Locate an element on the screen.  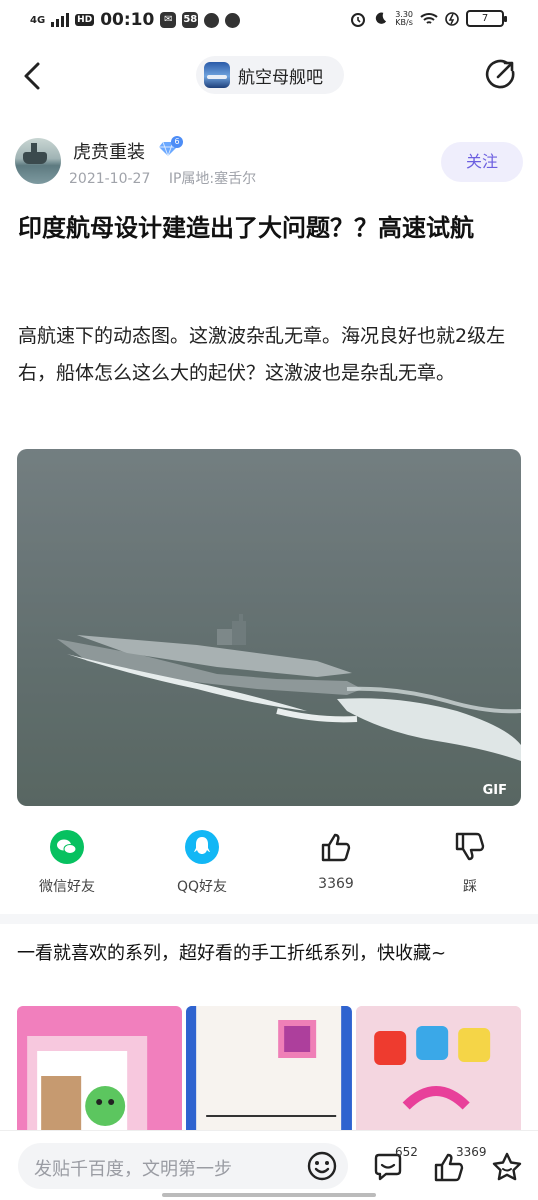
gif-badge: GIF is located at coordinates (494, 790).